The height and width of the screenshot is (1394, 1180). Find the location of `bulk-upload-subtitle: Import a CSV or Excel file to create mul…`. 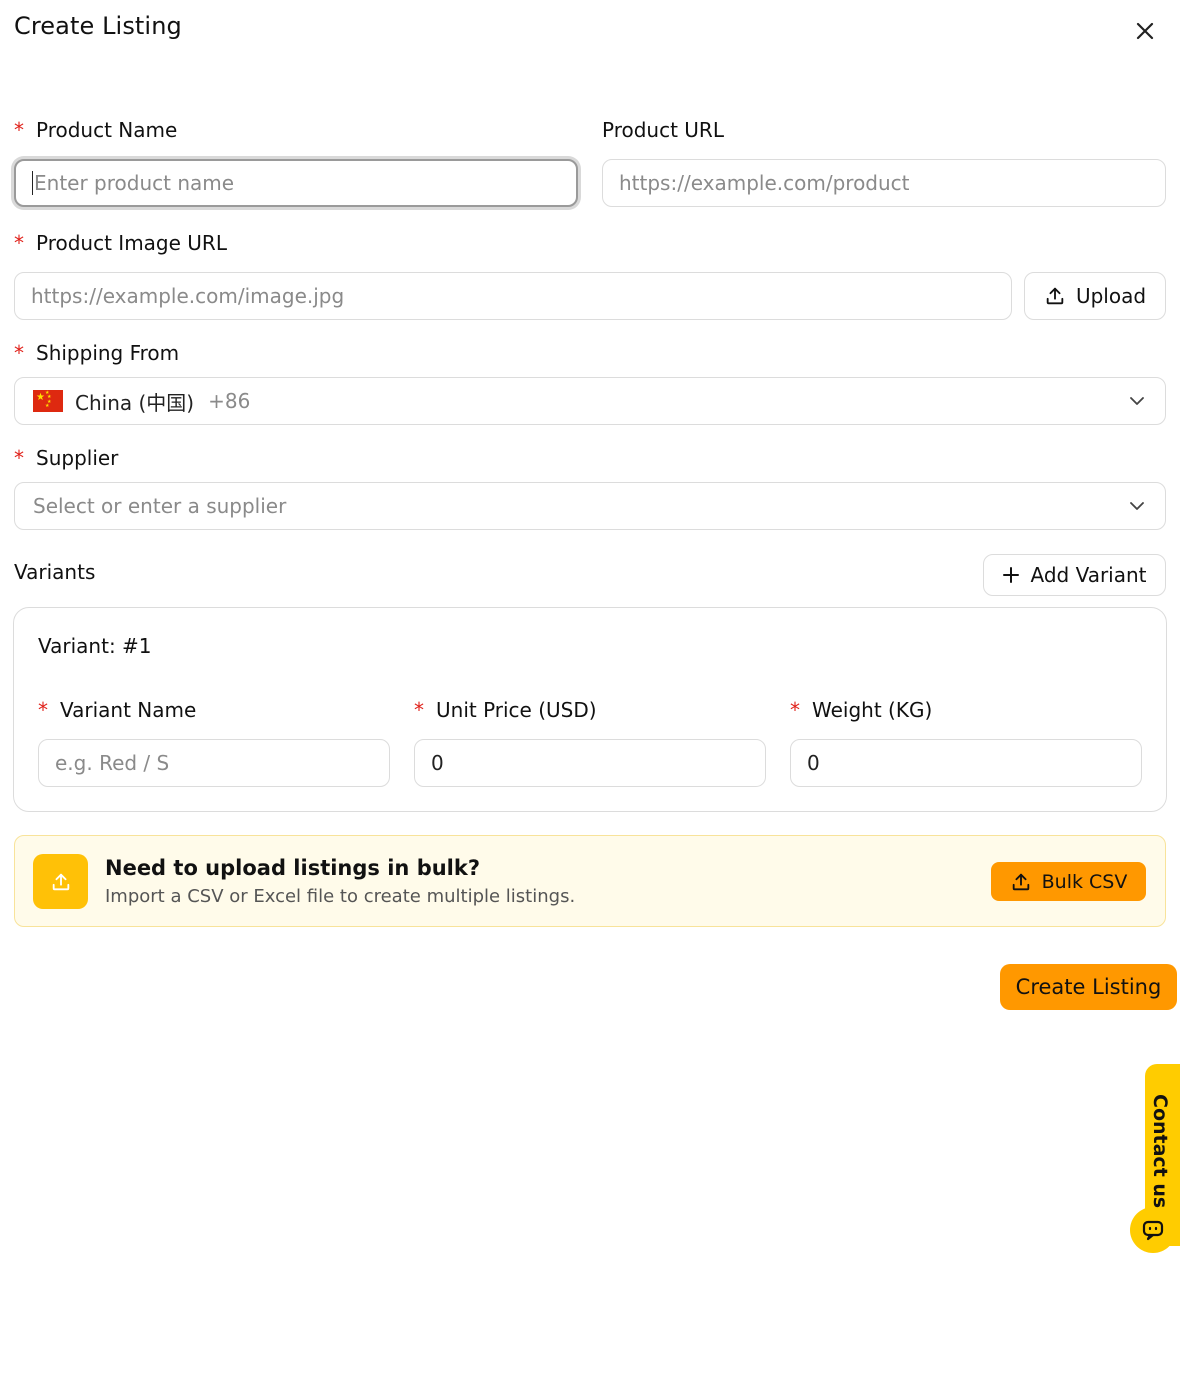

bulk-upload-subtitle: Import a CSV or Excel file to create mul… is located at coordinates (340, 896).